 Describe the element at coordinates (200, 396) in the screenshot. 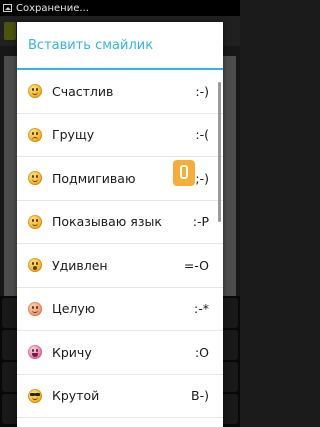

I see `smiley-code: B-)` at that location.